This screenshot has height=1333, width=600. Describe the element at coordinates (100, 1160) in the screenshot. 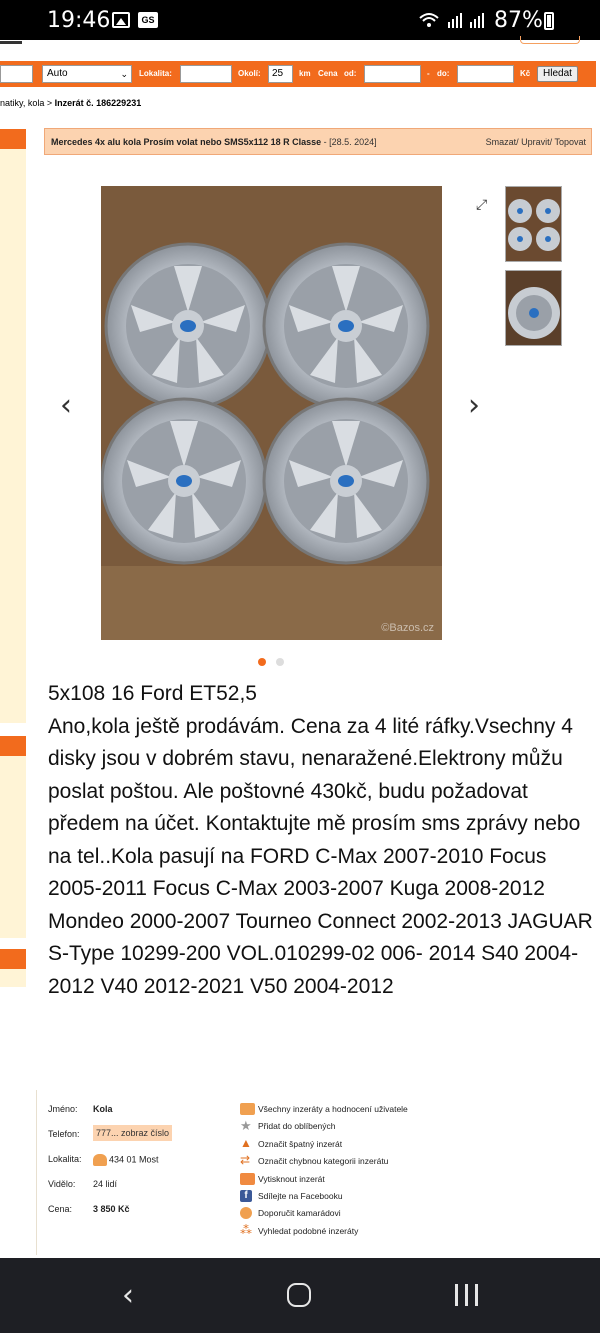

I see `map-search-icon` at that location.